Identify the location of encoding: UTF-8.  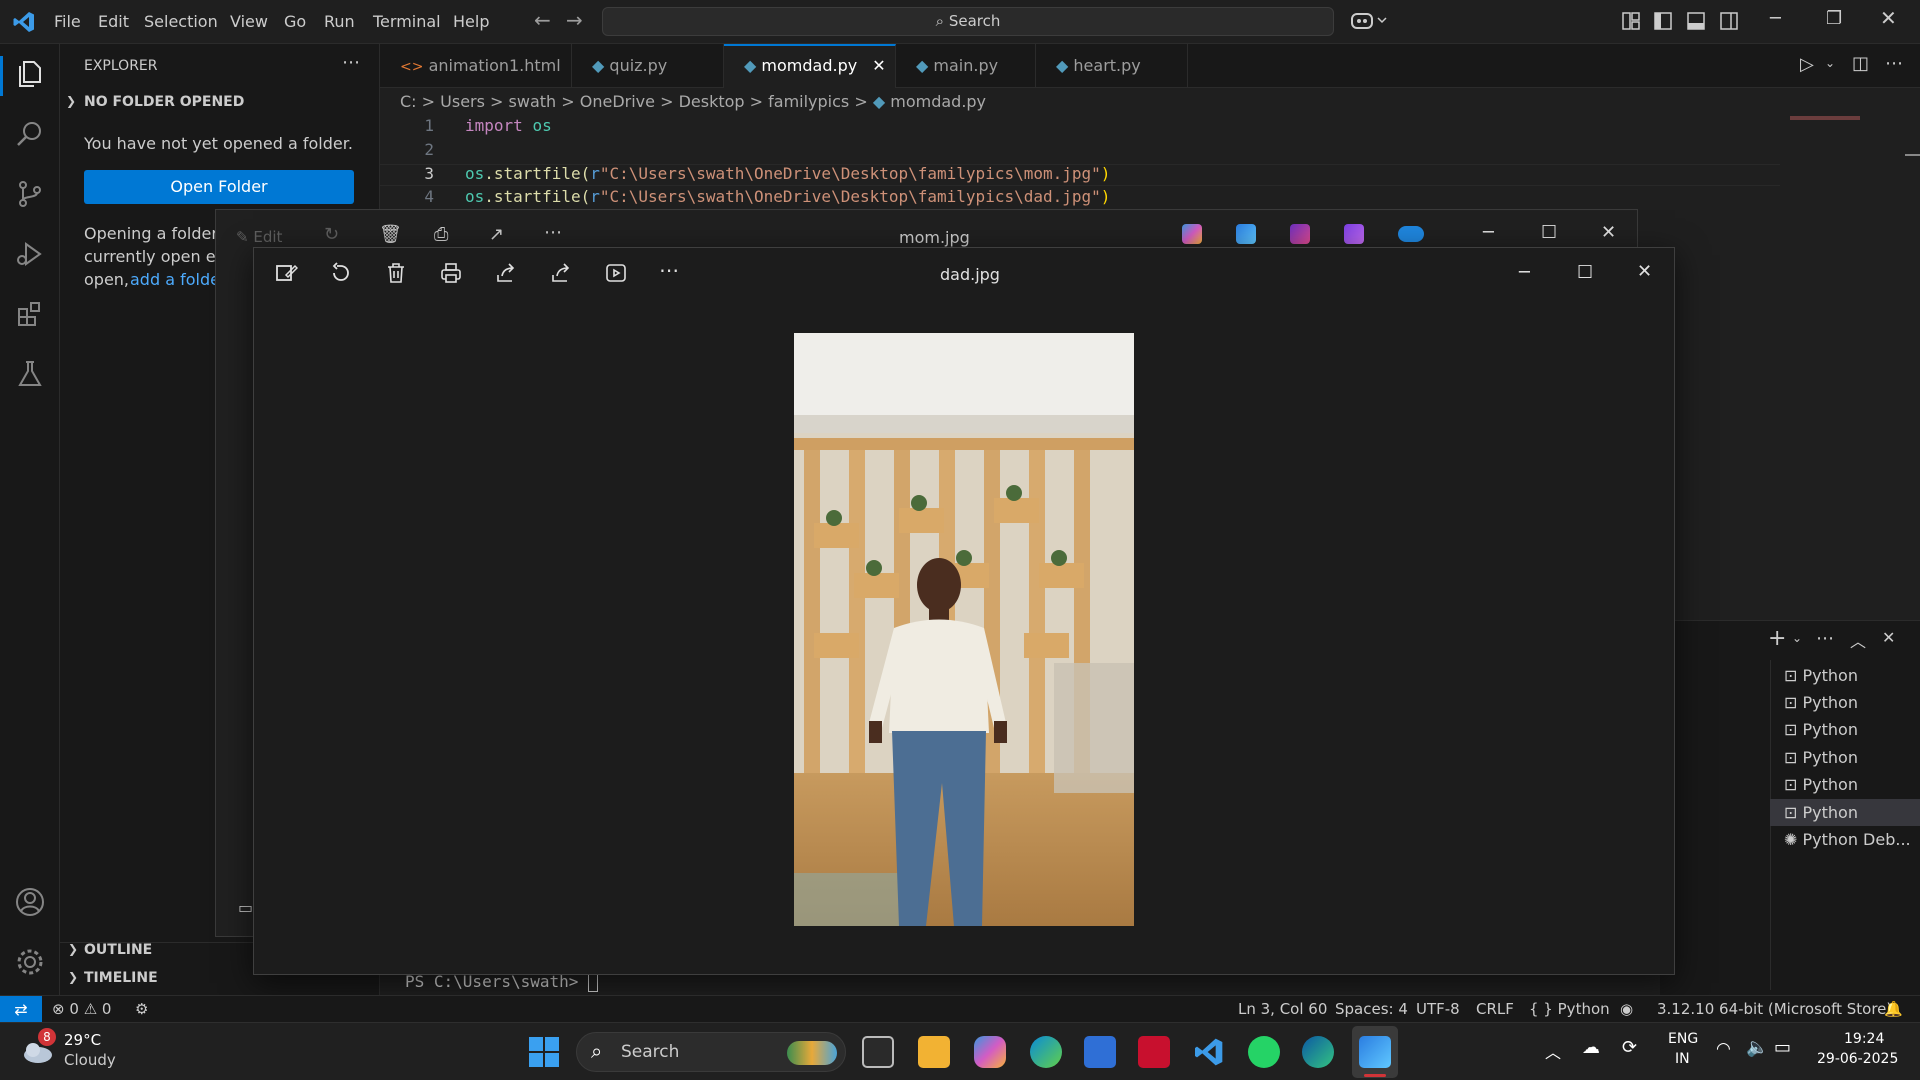
(1438, 1009).